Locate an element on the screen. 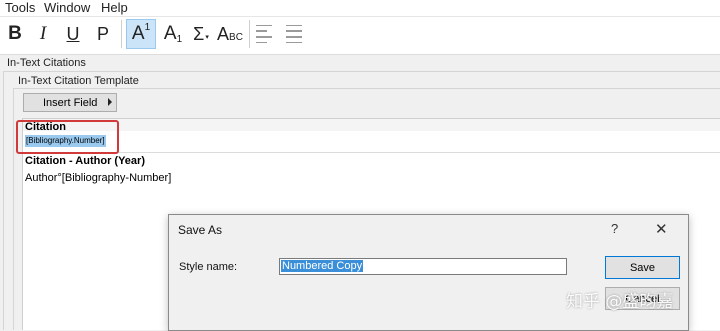 This screenshot has width=720, height=331. subscript-base: A is located at coordinates (170, 33).